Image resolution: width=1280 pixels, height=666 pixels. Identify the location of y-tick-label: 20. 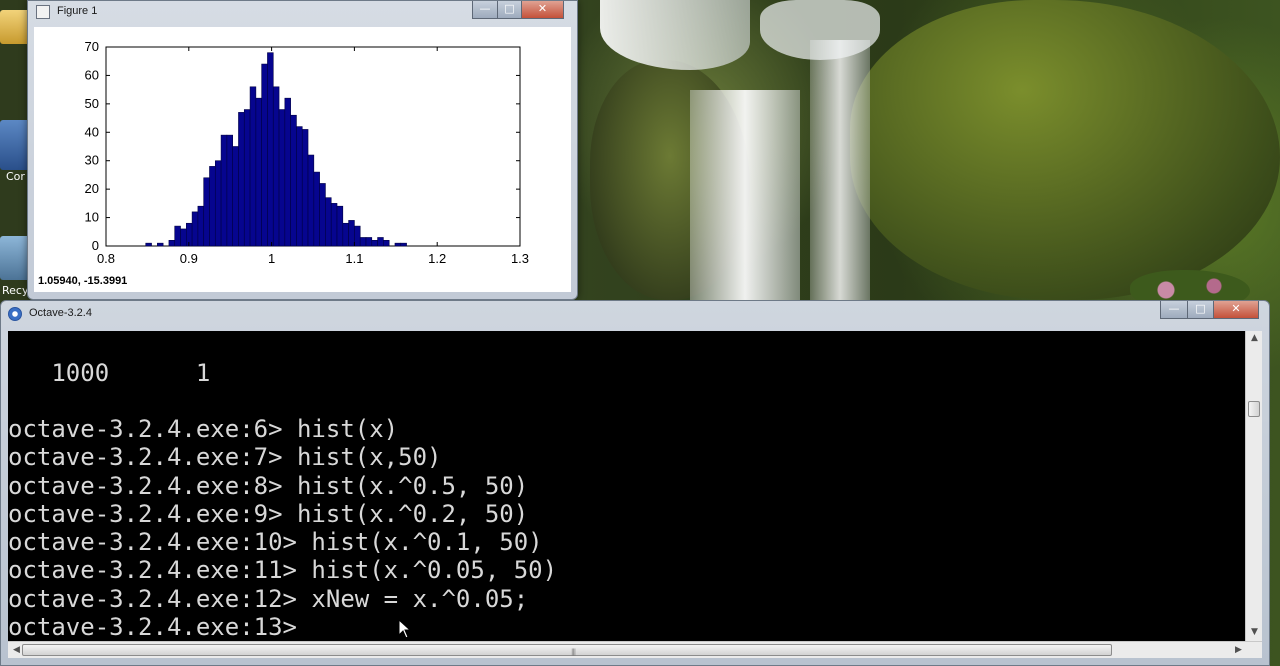
(92, 188).